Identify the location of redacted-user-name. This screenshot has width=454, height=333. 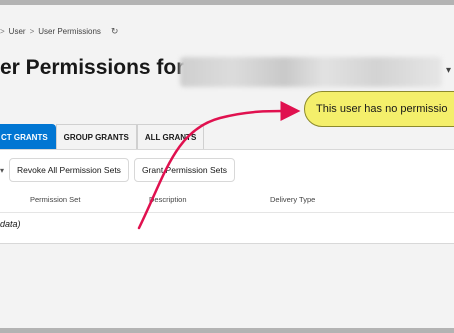
(311, 72).